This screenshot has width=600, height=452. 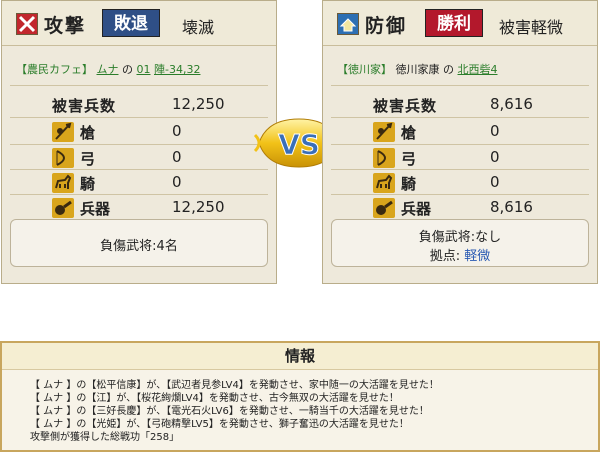 What do you see at coordinates (531, 27) in the screenshot?
I see `defense-result-text: 被害軽微` at bounding box center [531, 27].